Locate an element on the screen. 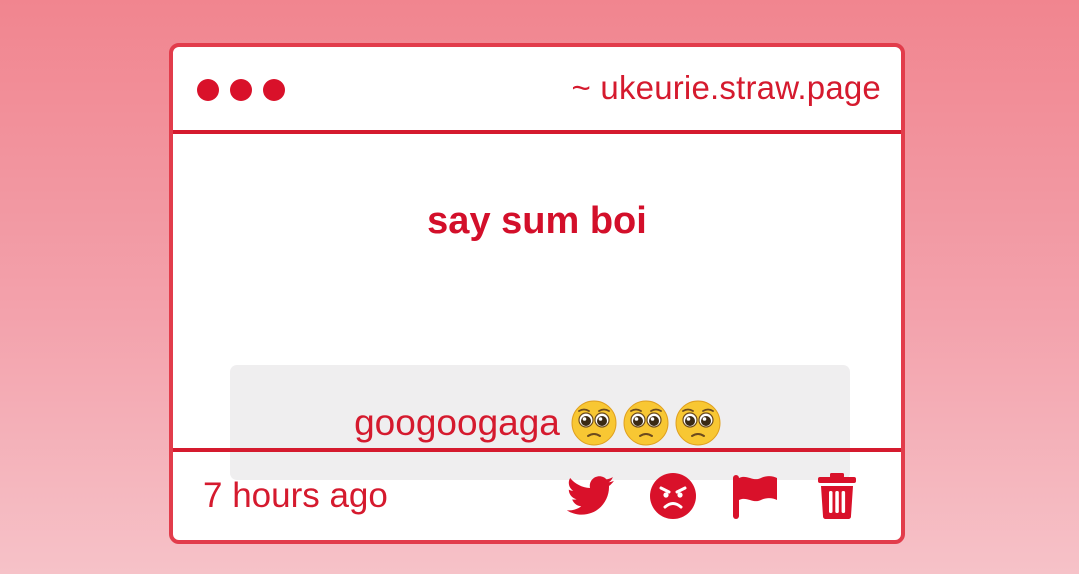 Image resolution: width=1079 pixels, height=574 pixels. delete-button is located at coordinates (837, 496).